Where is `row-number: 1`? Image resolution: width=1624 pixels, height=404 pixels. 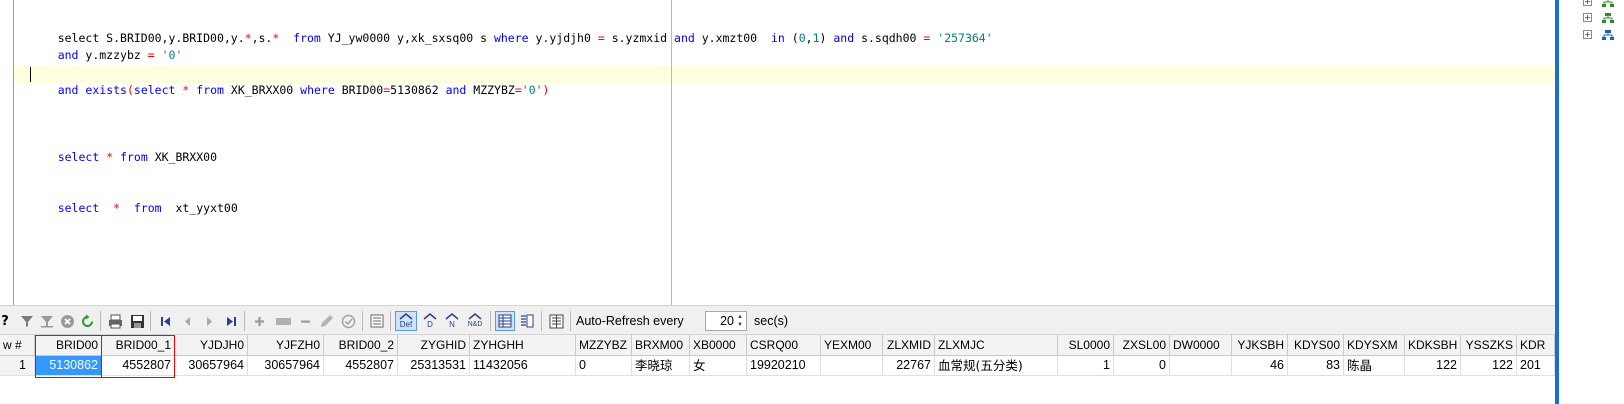 row-number: 1 is located at coordinates (17, 366).